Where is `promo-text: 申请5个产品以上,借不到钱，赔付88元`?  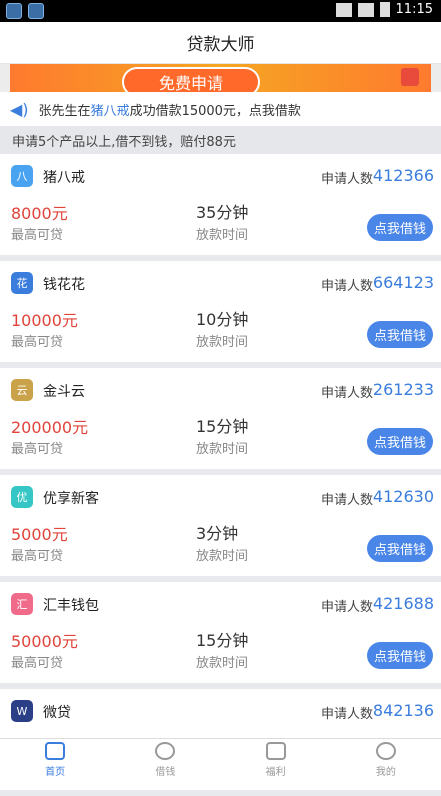 promo-text: 申请5个产品以上,借不到钱，赔付88元 is located at coordinates (220, 140).